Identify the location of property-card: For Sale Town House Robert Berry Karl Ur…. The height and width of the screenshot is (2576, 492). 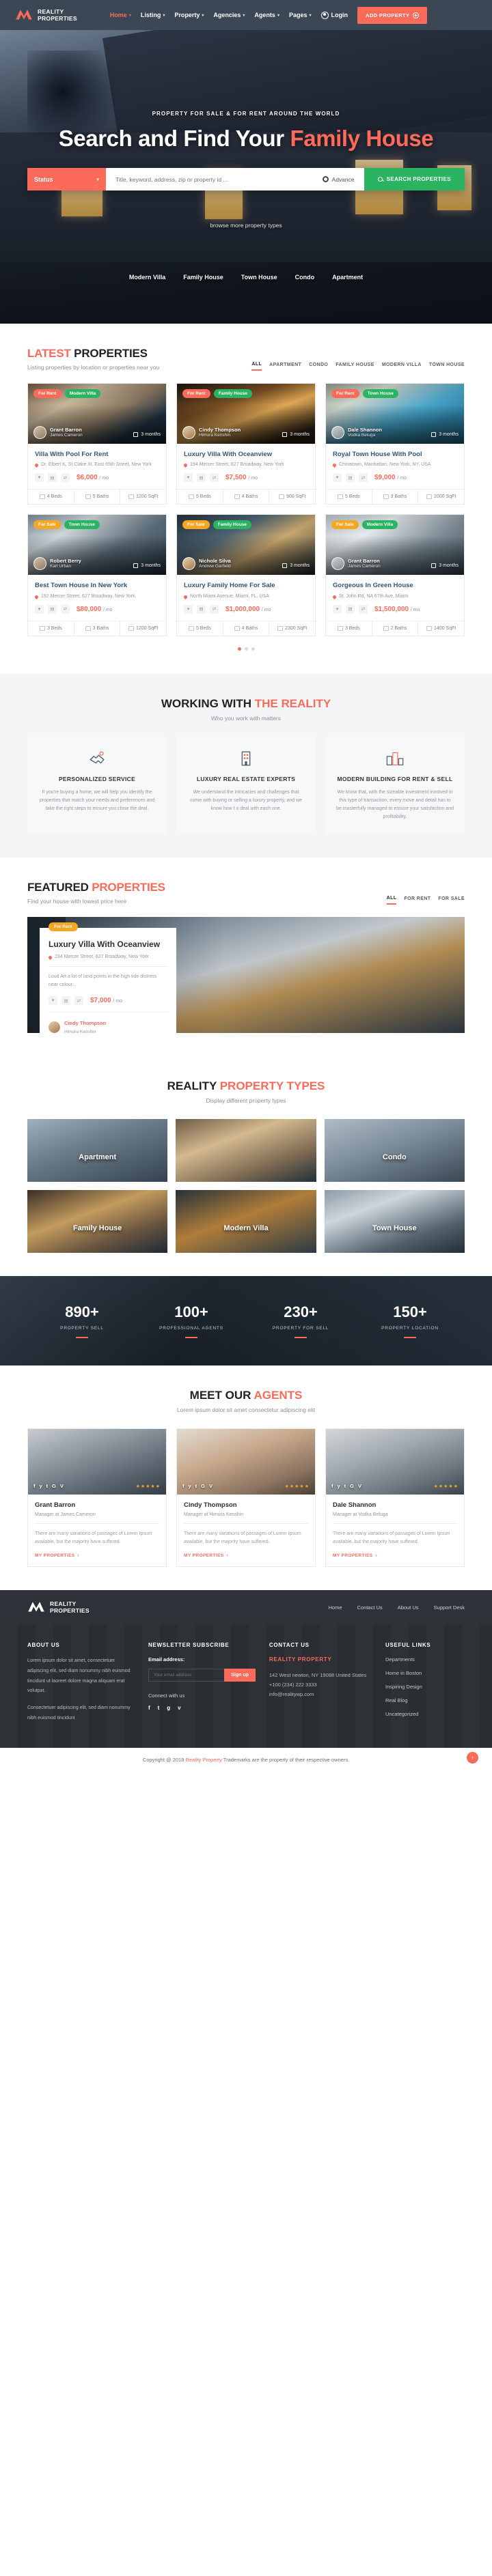
(97, 575).